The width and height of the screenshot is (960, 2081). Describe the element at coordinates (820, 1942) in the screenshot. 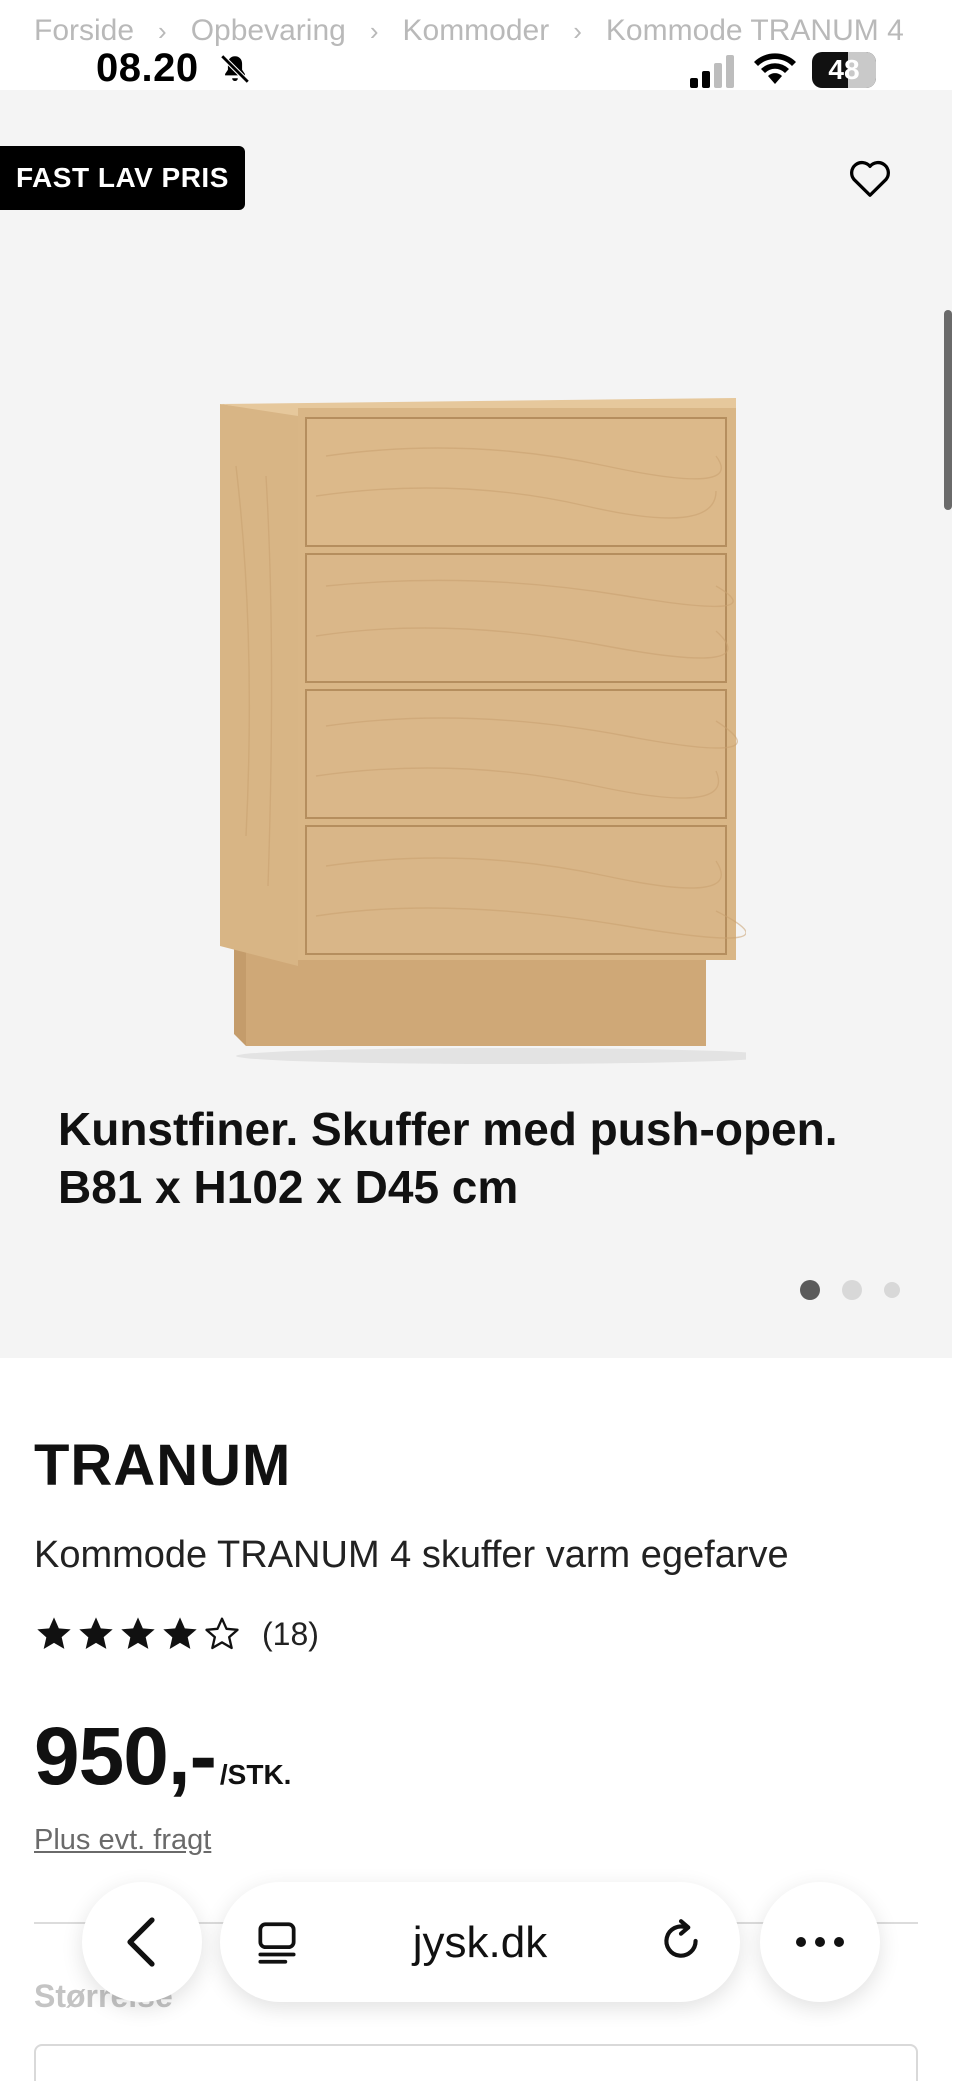

I see `more-options-button` at that location.